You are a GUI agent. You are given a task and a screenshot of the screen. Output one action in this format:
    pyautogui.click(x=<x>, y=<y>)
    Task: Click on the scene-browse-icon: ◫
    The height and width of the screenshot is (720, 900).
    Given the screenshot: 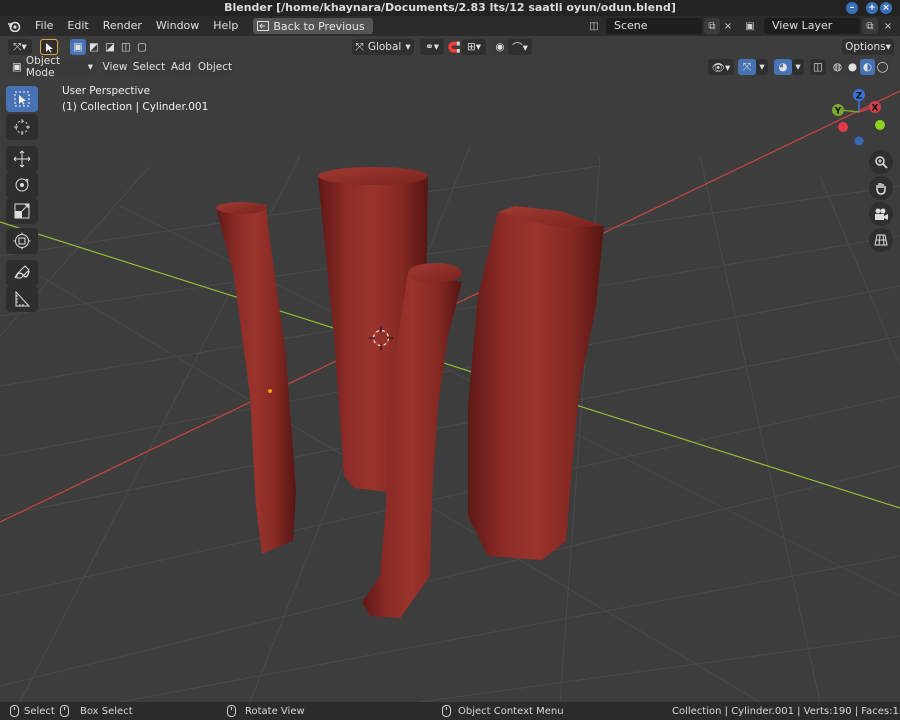 What is the action you would take?
    pyautogui.click(x=594, y=26)
    